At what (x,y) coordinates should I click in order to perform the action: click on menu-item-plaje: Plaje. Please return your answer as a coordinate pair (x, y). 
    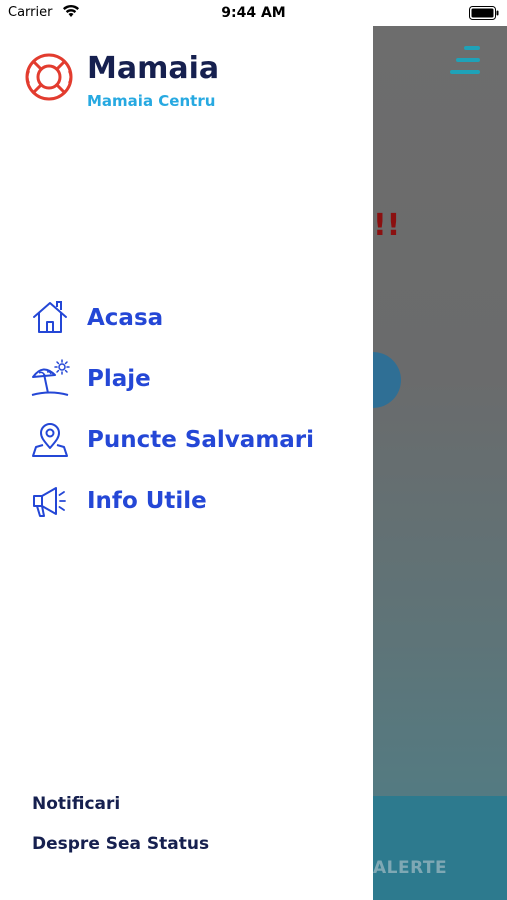
    Looking at the image, I should click on (191, 381).